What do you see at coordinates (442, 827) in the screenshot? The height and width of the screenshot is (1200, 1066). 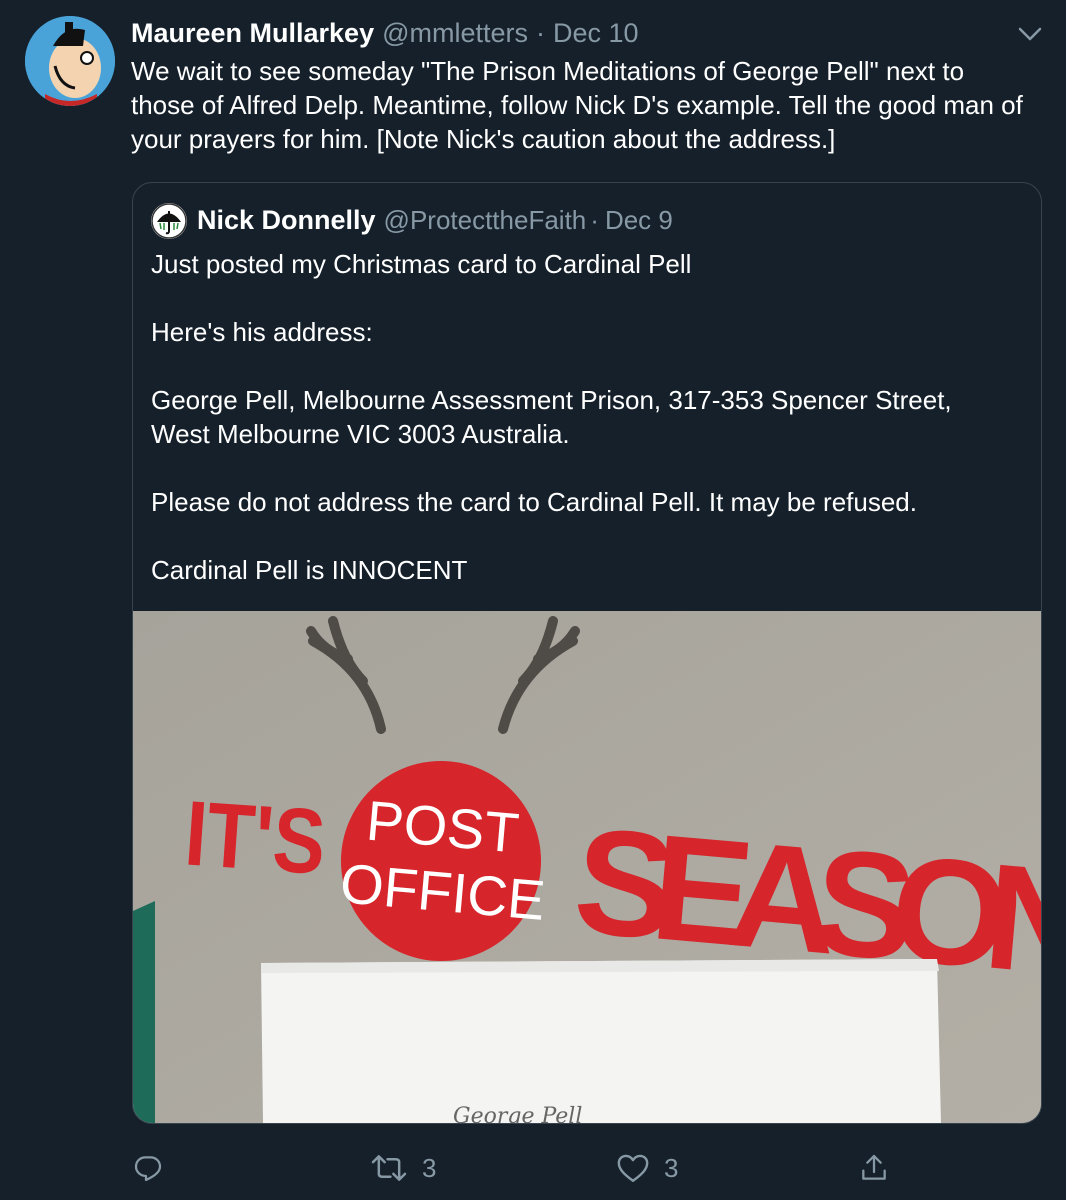 I see `roundel-line1: POST` at bounding box center [442, 827].